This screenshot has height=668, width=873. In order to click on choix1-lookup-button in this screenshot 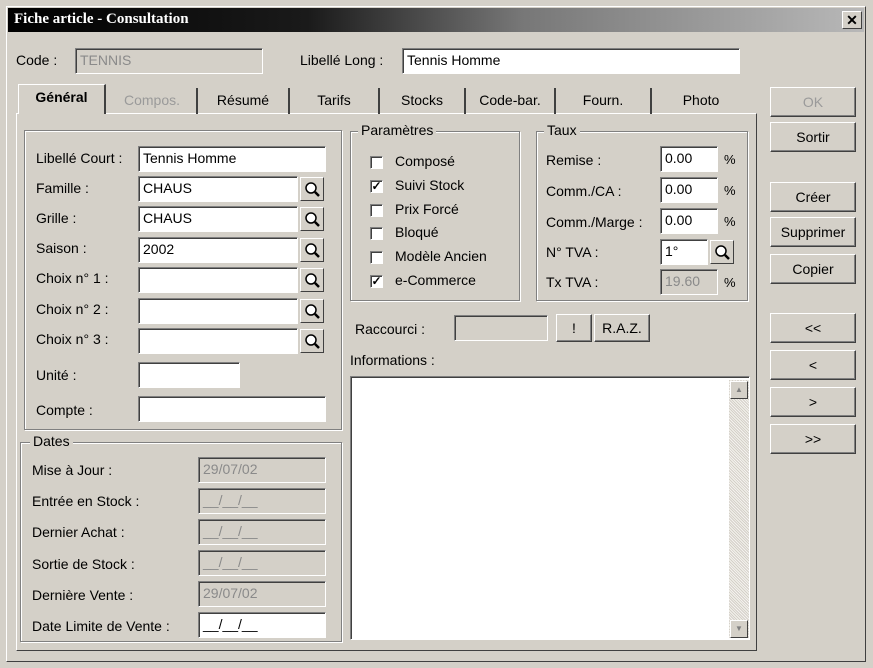, I will do `click(312, 280)`.